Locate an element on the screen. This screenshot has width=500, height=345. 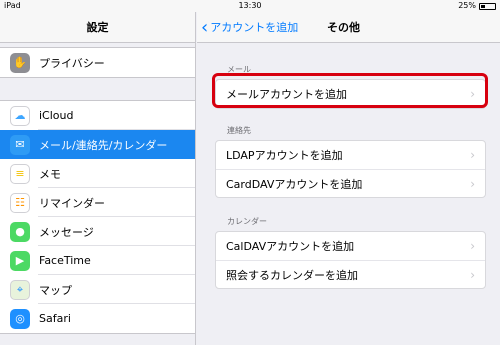
sidebar-item-label: Safari is located at coordinates (55, 318).